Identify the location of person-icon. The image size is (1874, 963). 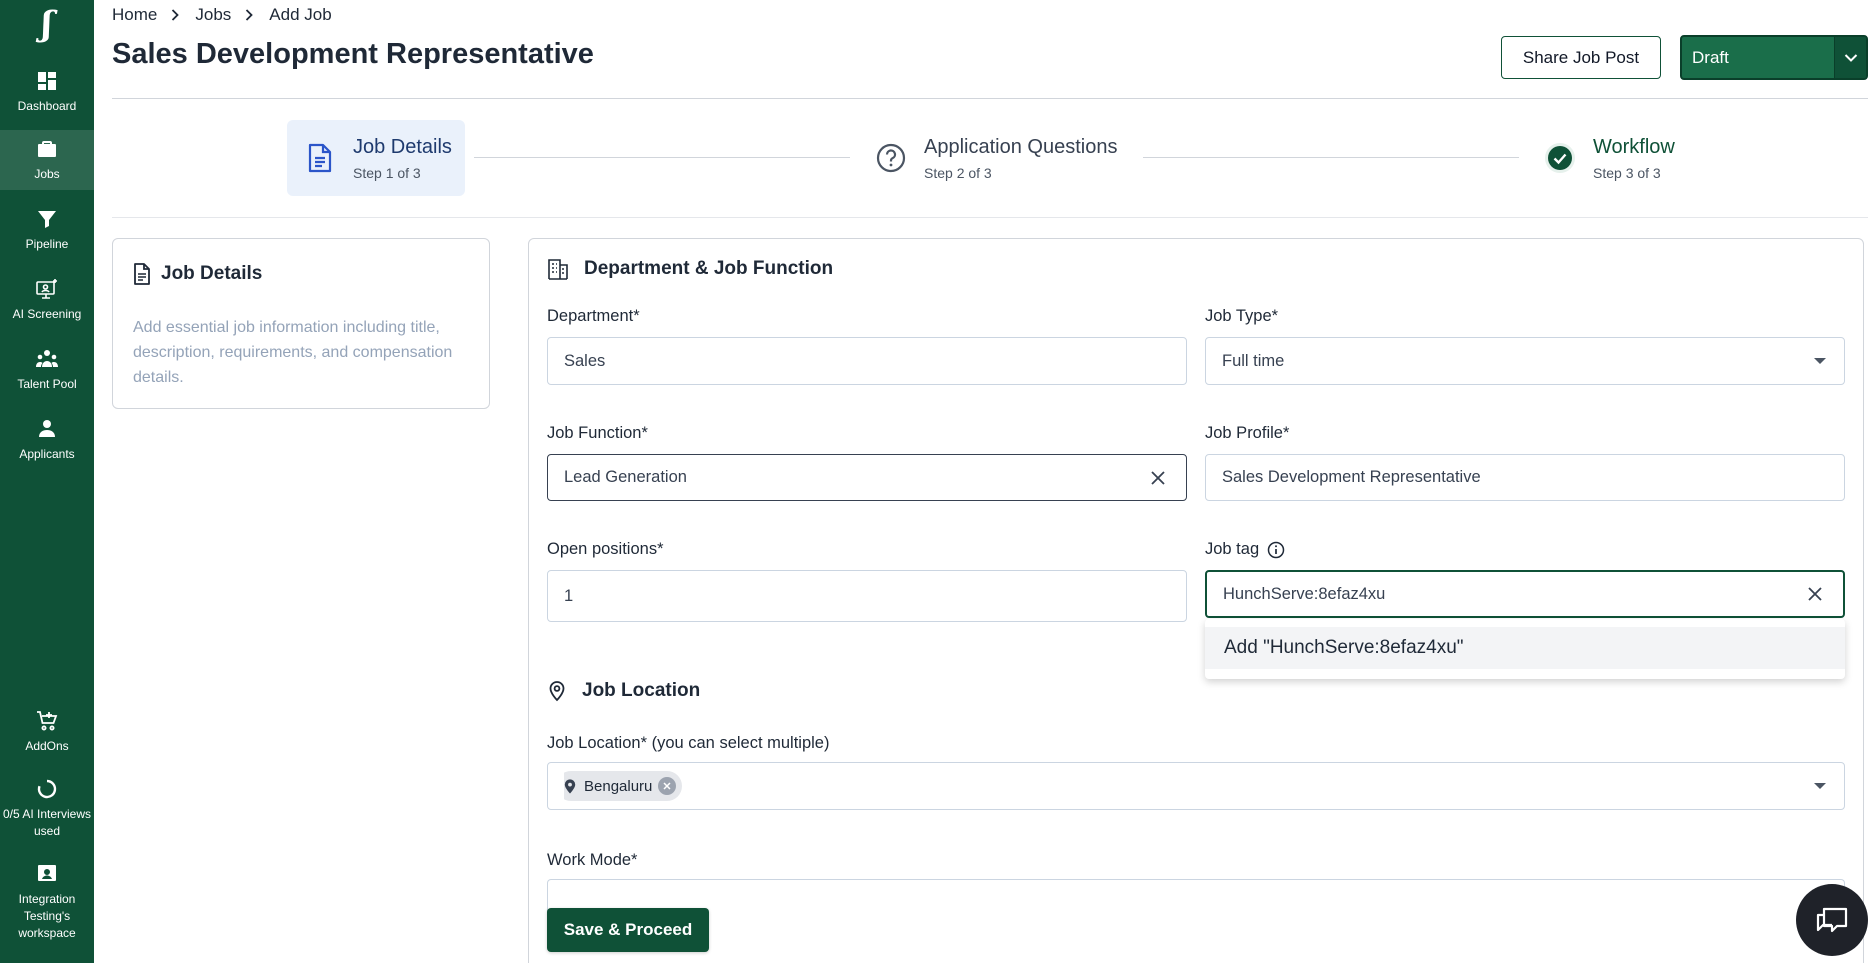
(47, 428).